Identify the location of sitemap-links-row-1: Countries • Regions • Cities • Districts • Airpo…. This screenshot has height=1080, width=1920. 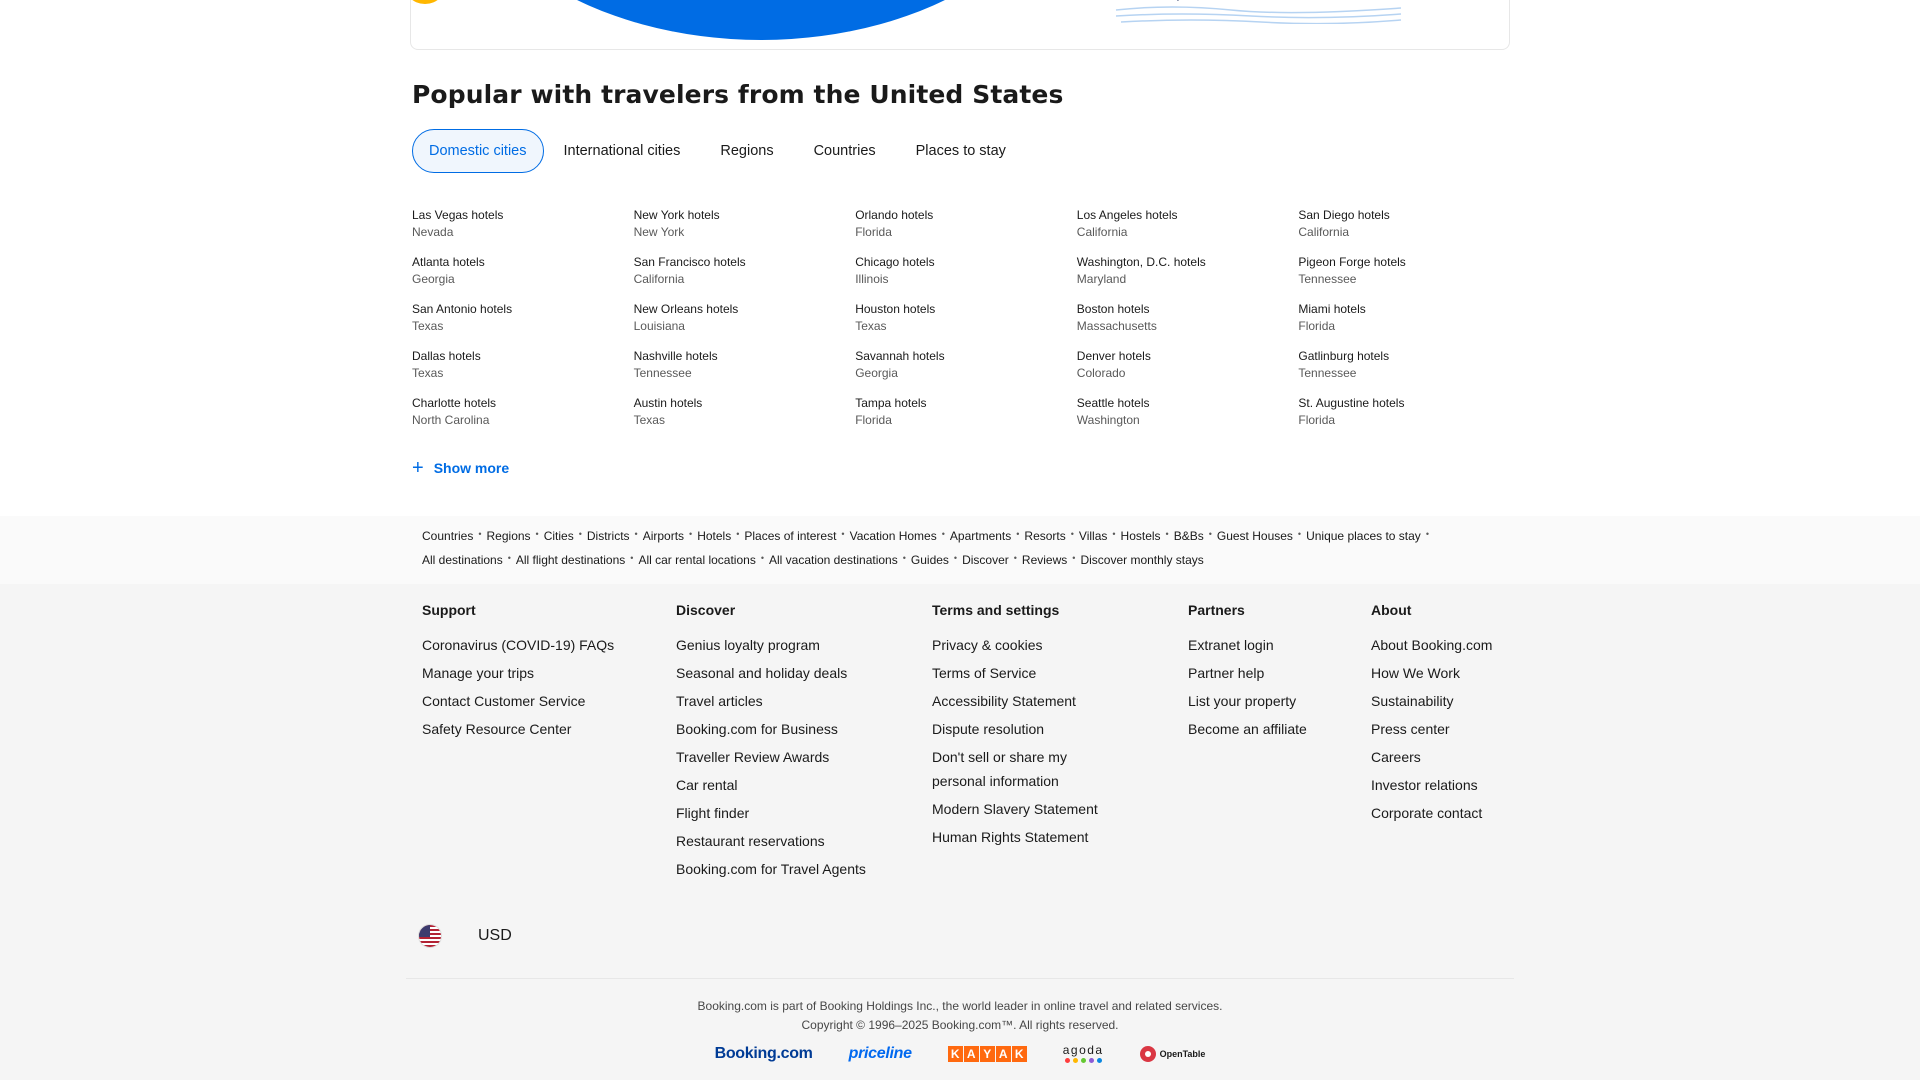
(972, 536).